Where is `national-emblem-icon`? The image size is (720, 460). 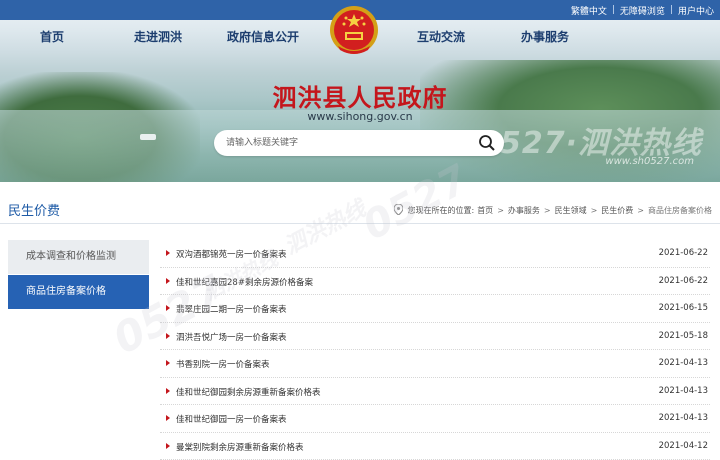
national-emblem-icon is located at coordinates (354, 31).